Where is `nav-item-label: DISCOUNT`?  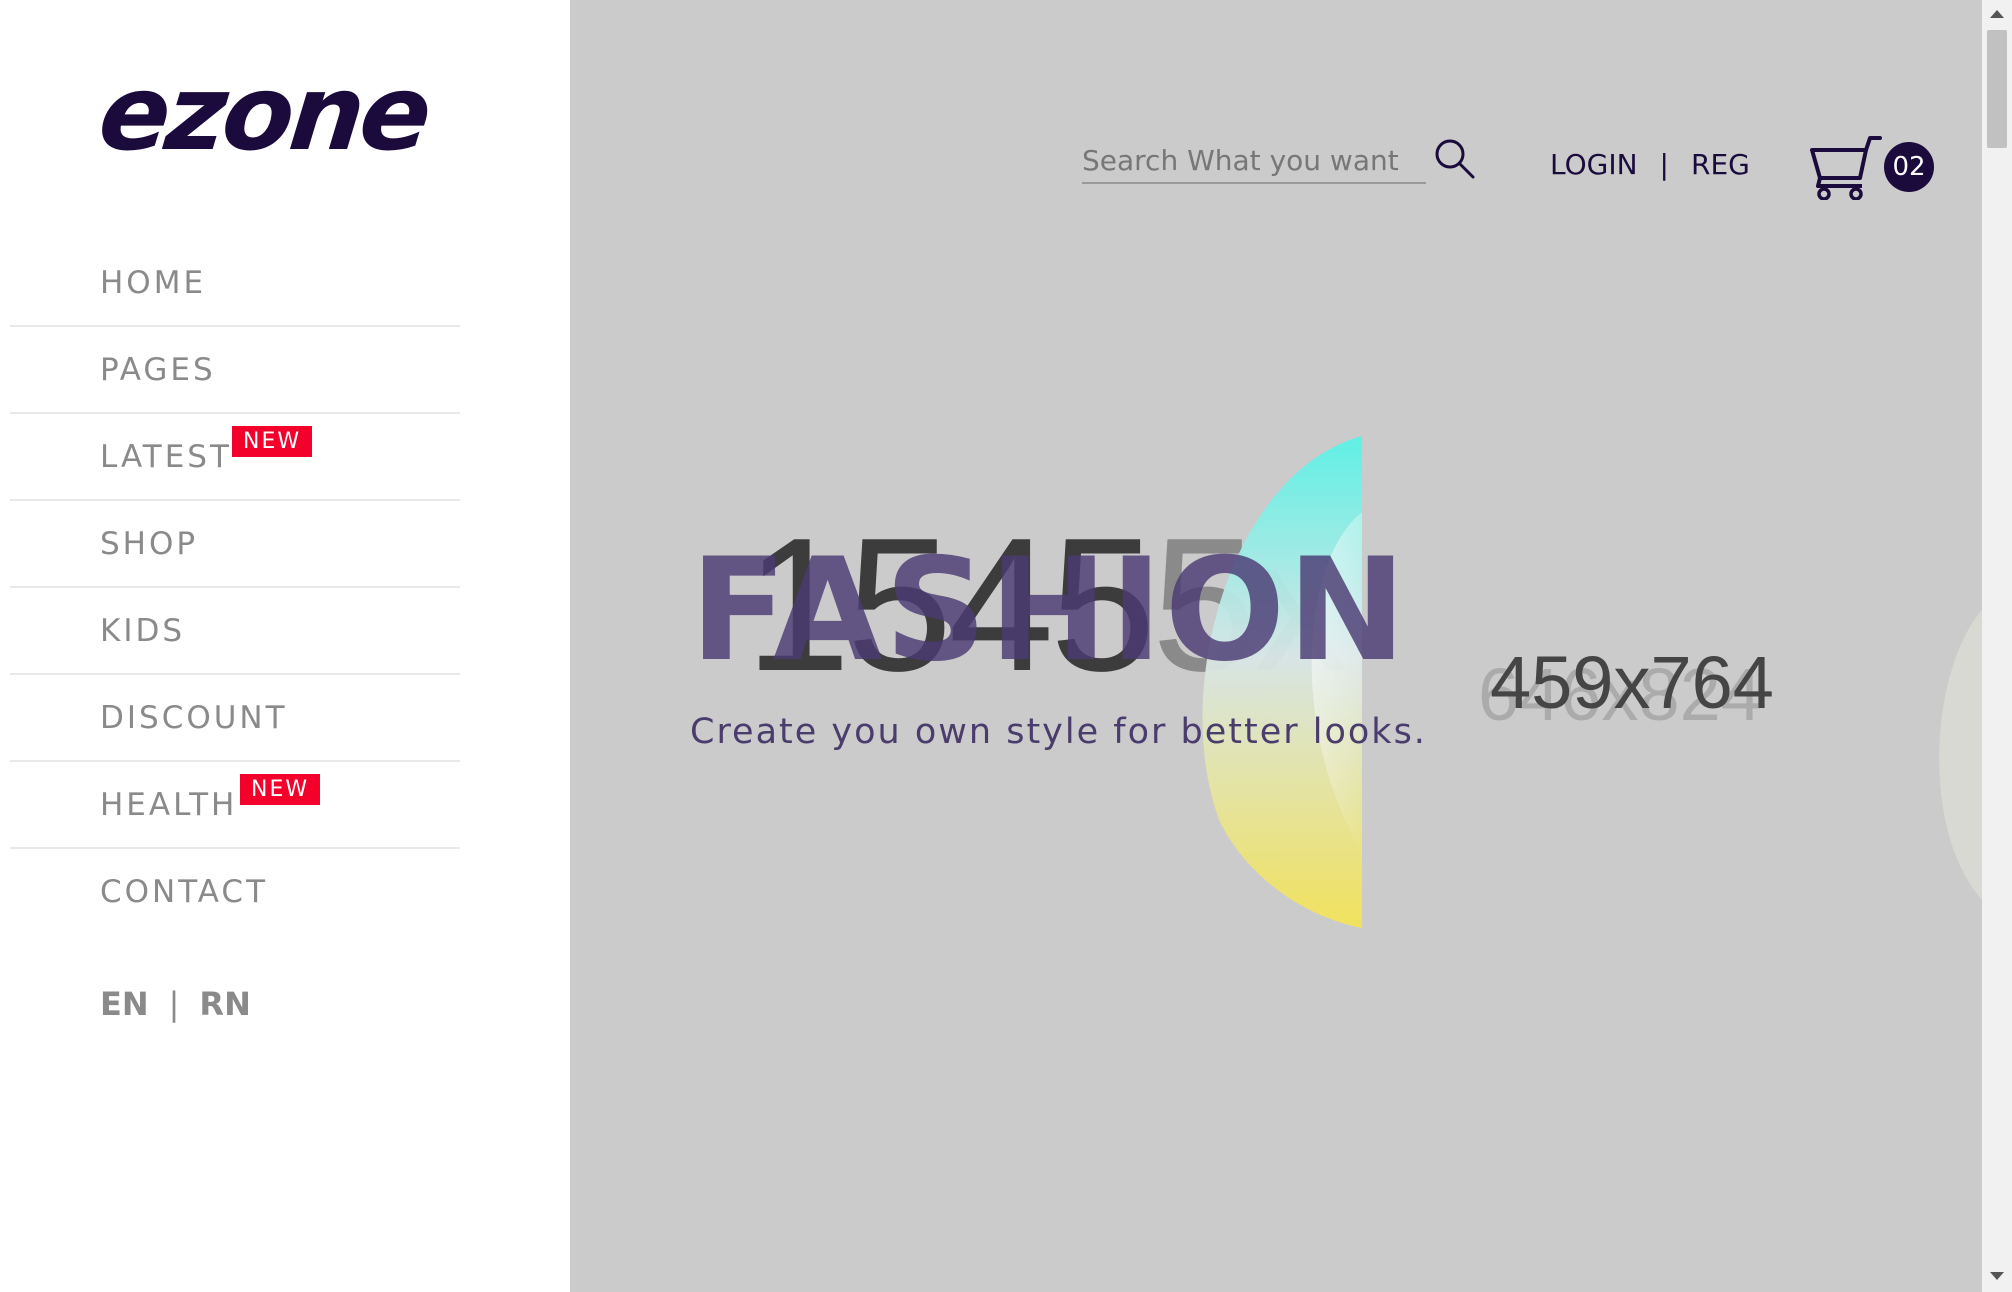
nav-item-label: DISCOUNT is located at coordinates (194, 717).